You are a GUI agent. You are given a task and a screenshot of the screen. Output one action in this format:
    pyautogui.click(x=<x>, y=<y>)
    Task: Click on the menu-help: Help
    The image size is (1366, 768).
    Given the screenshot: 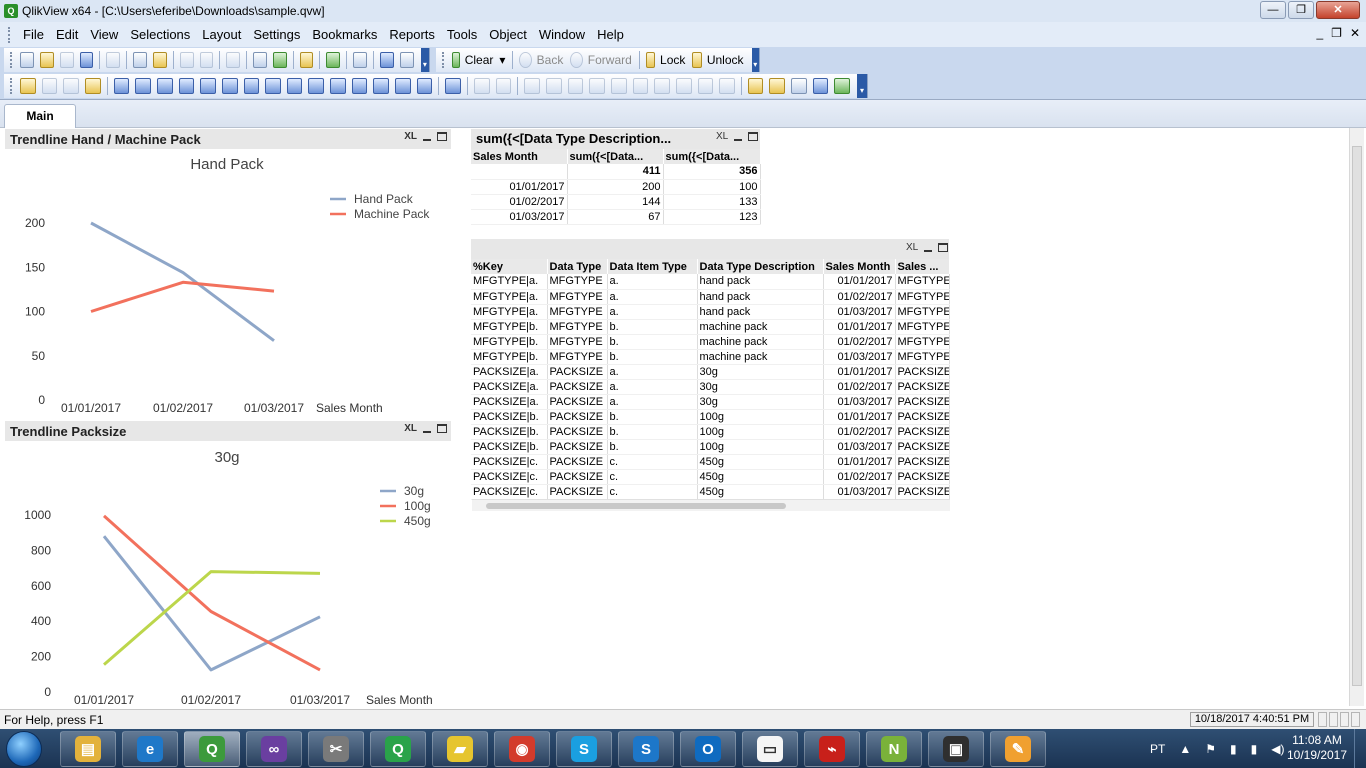 What is the action you would take?
    pyautogui.click(x=610, y=35)
    